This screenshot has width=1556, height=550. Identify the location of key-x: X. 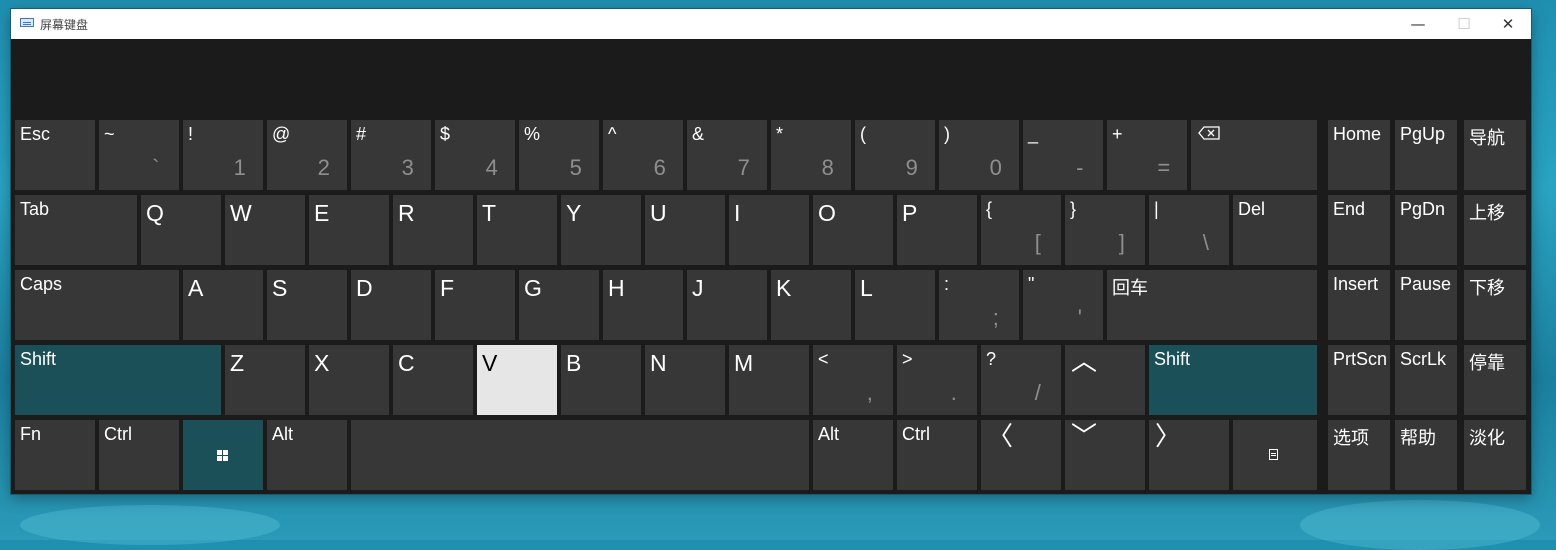
(349, 380).